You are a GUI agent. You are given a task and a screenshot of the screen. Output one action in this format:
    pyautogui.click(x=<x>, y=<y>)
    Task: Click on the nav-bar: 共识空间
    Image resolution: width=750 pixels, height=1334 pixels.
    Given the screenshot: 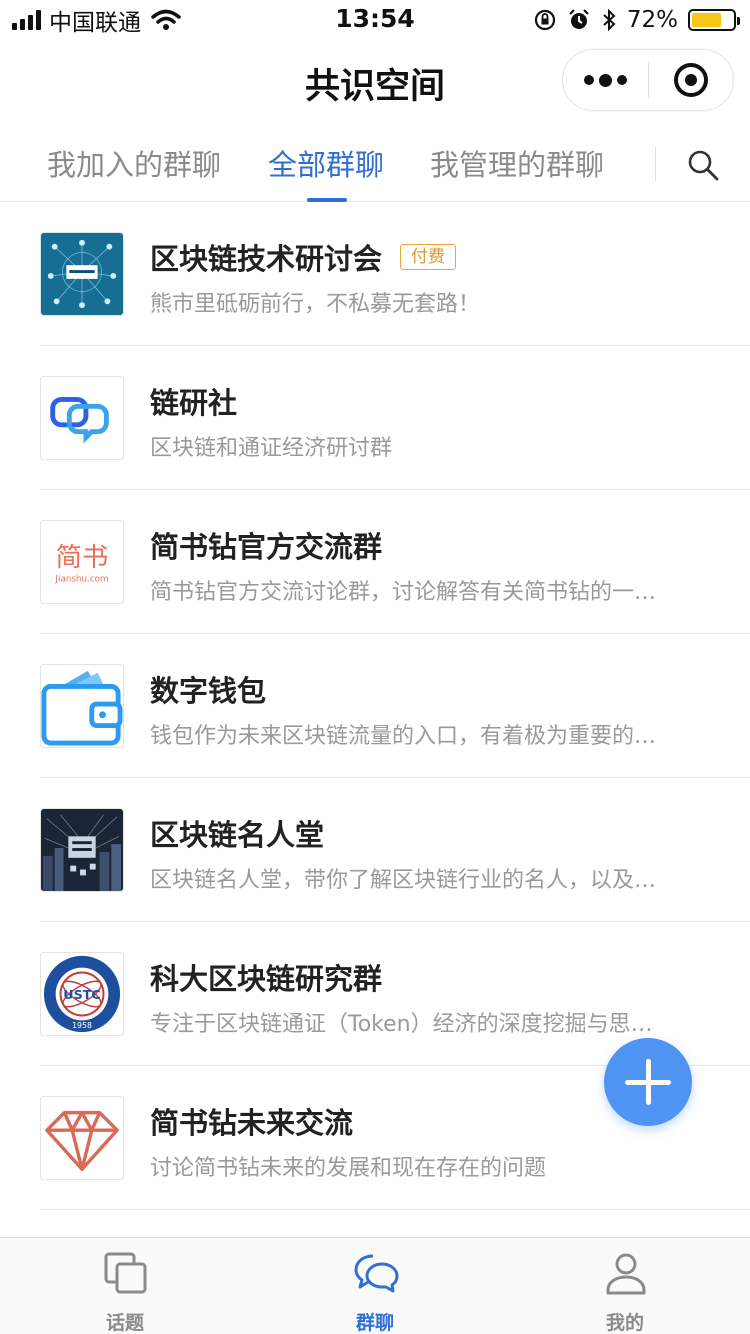 What is the action you would take?
    pyautogui.click(x=375, y=81)
    